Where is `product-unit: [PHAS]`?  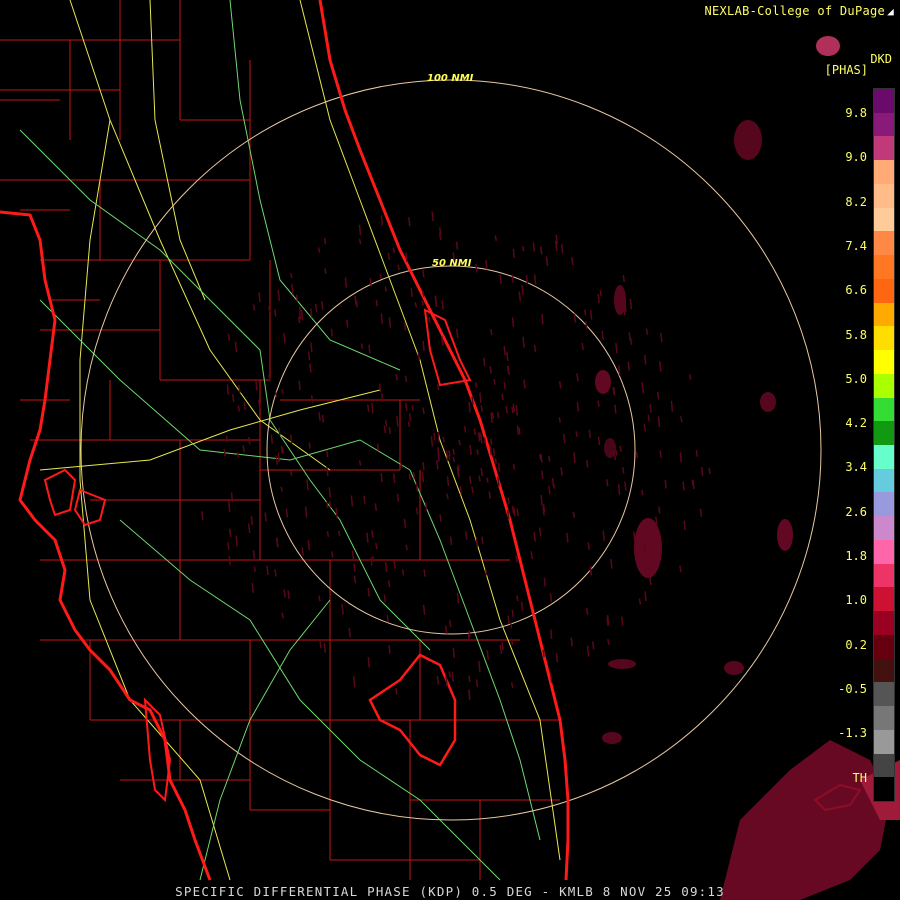
product-unit: [PHAS] is located at coordinates (846, 70).